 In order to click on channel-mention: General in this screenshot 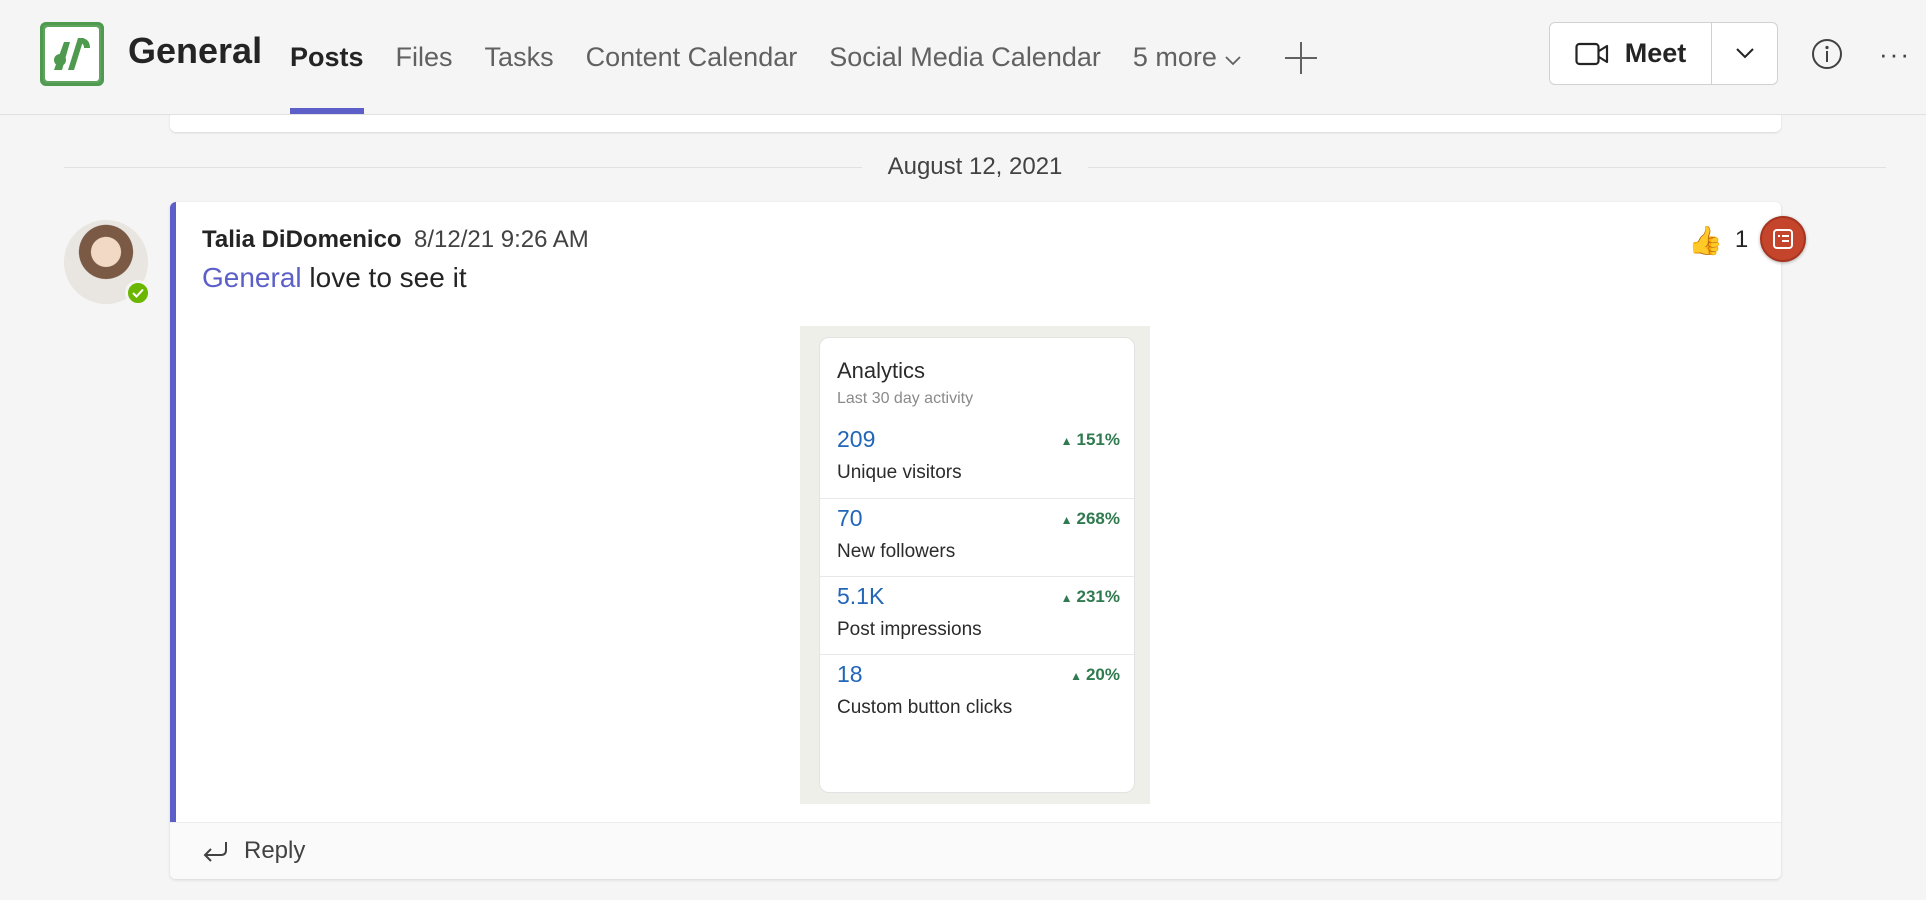, I will do `click(252, 277)`.